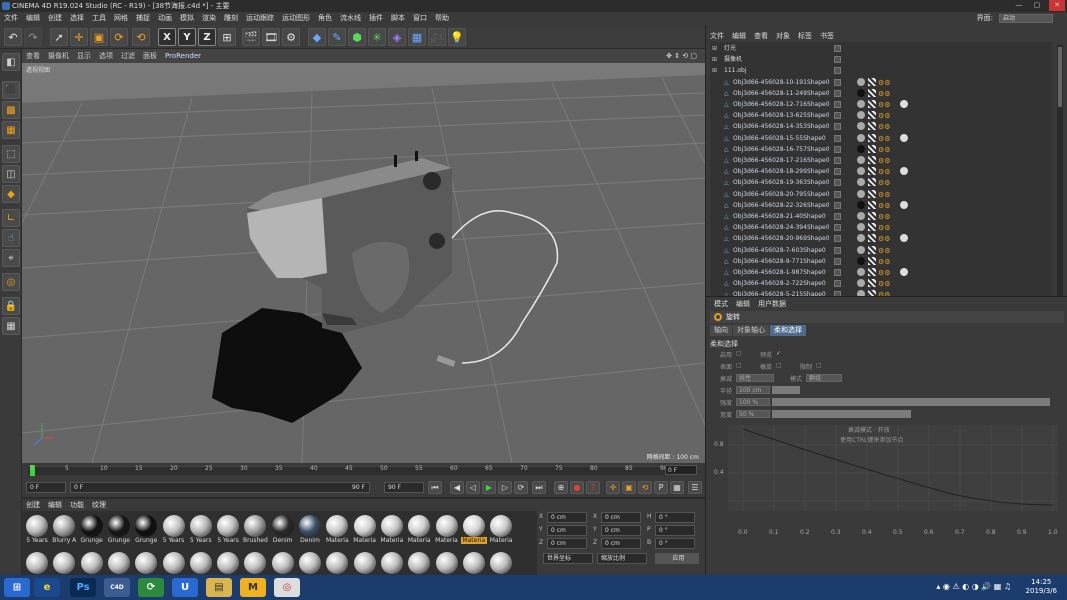 Image resolution: width=1067 pixels, height=600 pixels. Describe the element at coordinates (788, 330) in the screenshot. I see `attr-subtab-soft-selection: 柔和选择` at that location.